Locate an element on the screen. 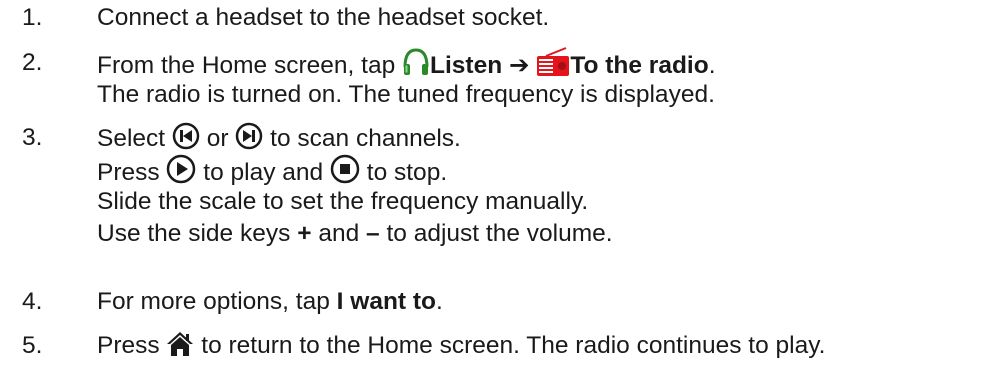  to-the-radio-label: To the radio is located at coordinates (639, 65).